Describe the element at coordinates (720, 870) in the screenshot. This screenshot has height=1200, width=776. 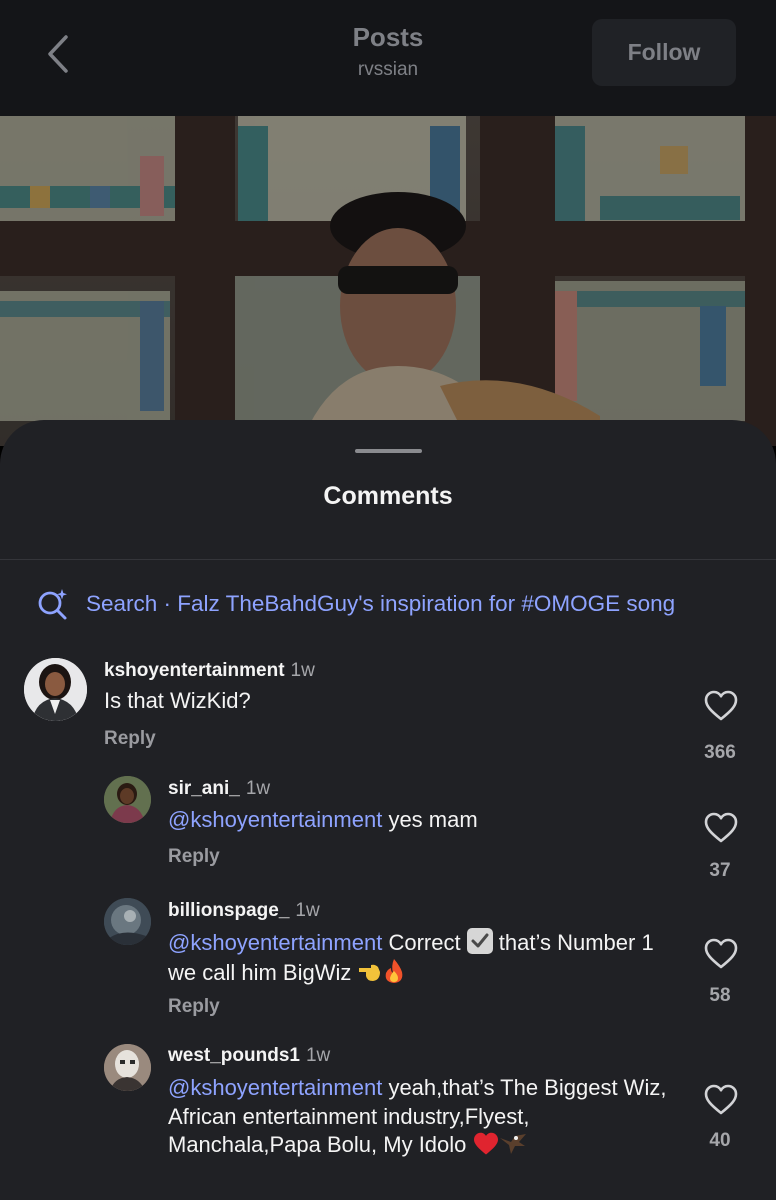
I see `like-count: 37` at that location.